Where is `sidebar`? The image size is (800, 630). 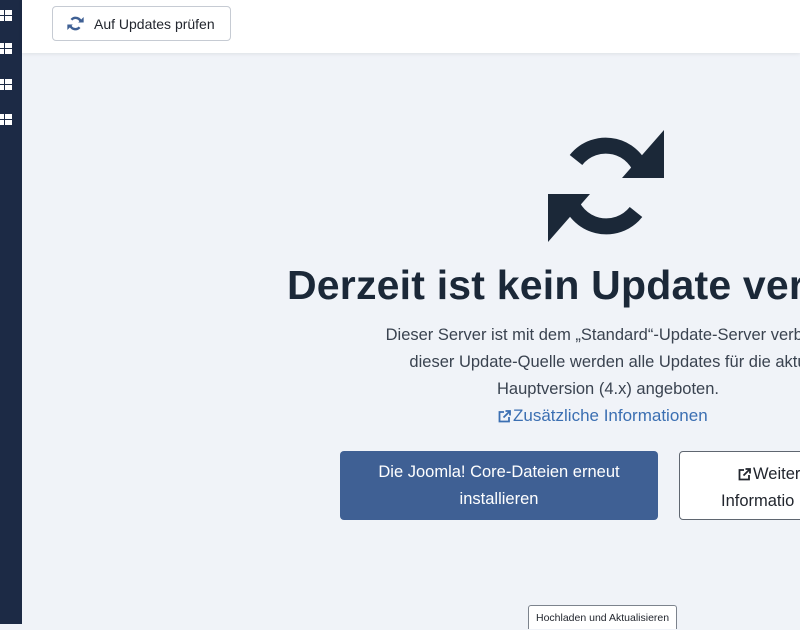
sidebar is located at coordinates (11, 312).